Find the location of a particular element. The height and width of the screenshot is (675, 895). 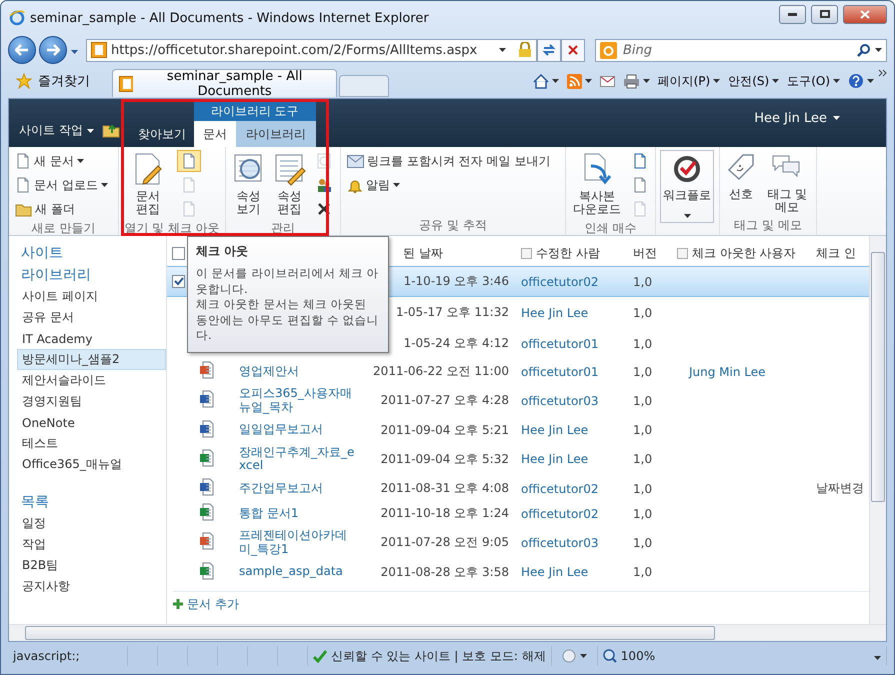

site-actions-menu: 사이트 작업 is located at coordinates (56, 130).